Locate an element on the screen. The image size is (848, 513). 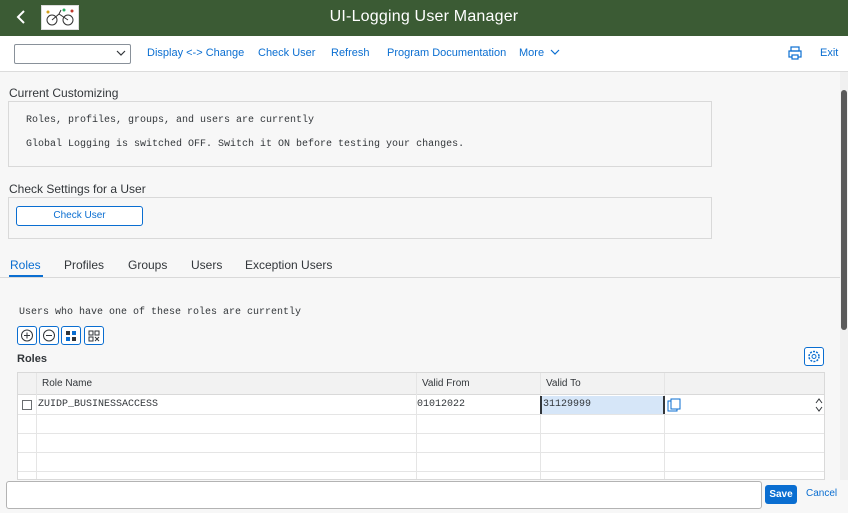
shell-header: UI-Logging User Manager is located at coordinates (424, 18).